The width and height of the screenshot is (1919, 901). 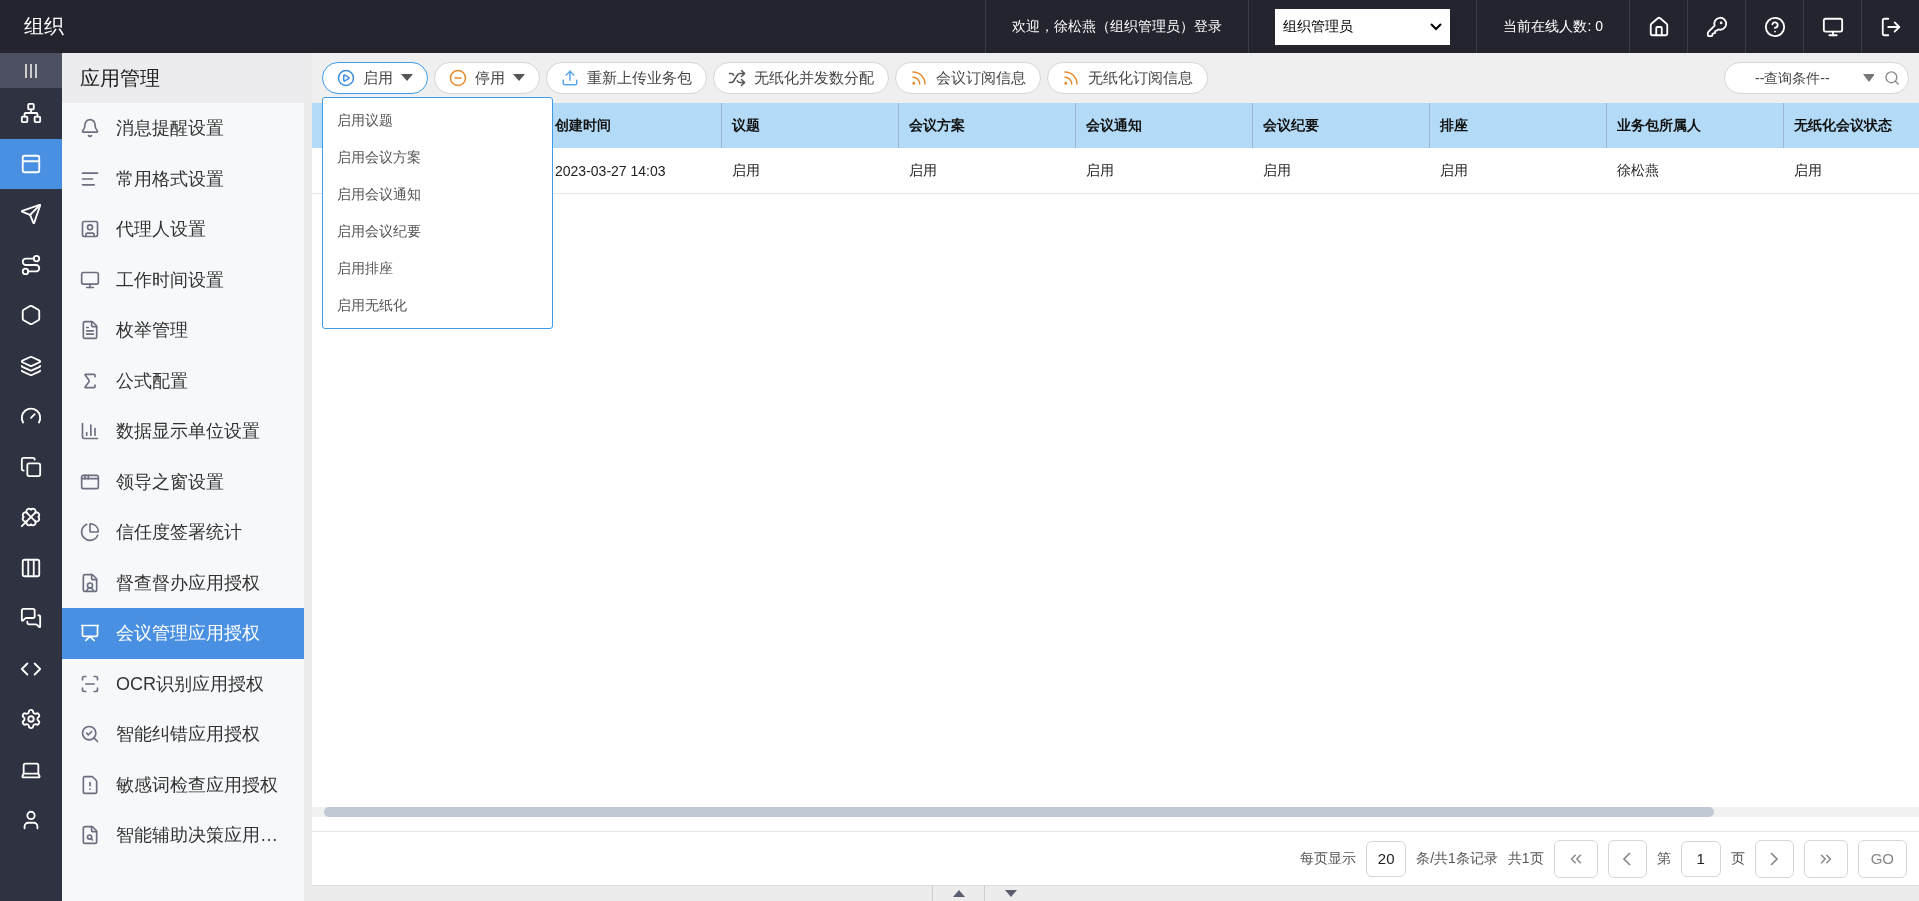 I want to click on presentation-icon, so click(x=90, y=633).